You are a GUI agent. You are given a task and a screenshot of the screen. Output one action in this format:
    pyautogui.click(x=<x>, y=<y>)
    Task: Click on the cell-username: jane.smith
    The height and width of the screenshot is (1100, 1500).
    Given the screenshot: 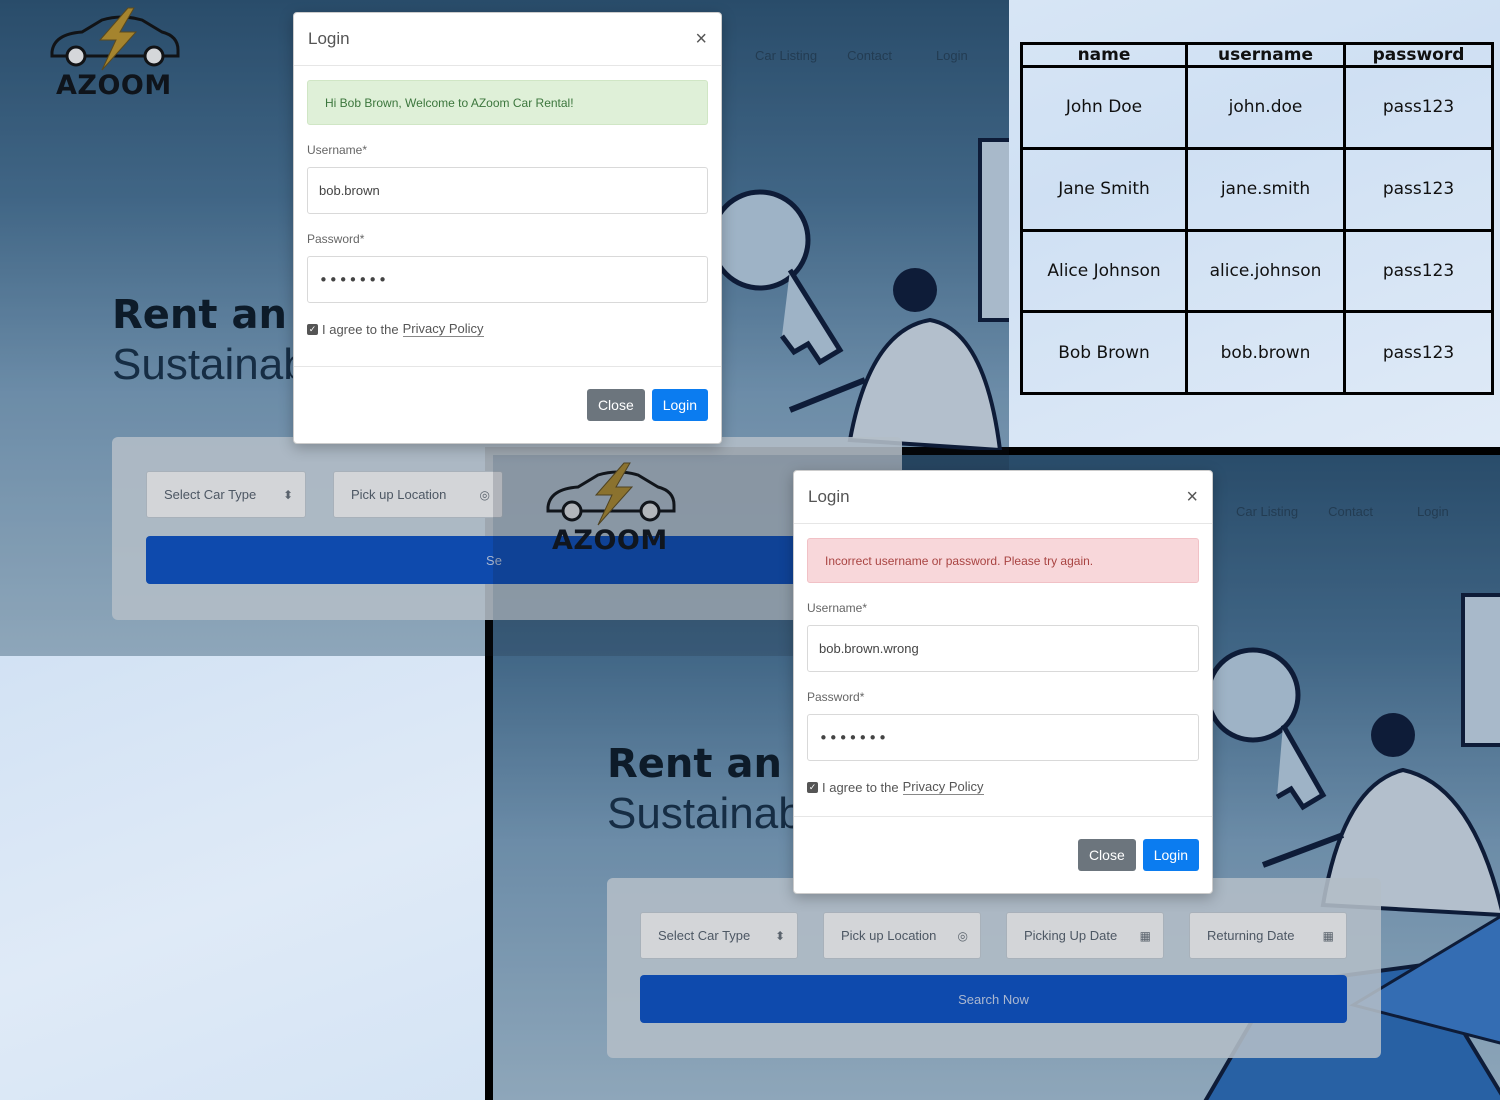 What is the action you would take?
    pyautogui.click(x=1265, y=189)
    